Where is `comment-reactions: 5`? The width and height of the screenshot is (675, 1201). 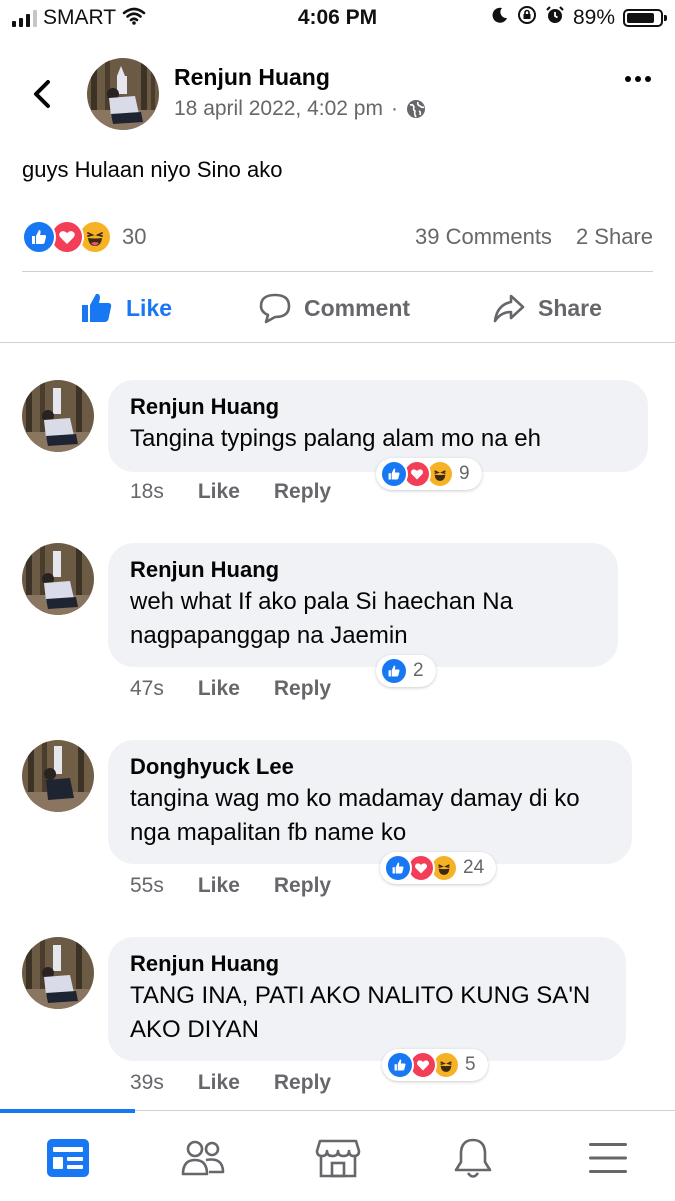
comment-reactions: 5 is located at coordinates (435, 1065).